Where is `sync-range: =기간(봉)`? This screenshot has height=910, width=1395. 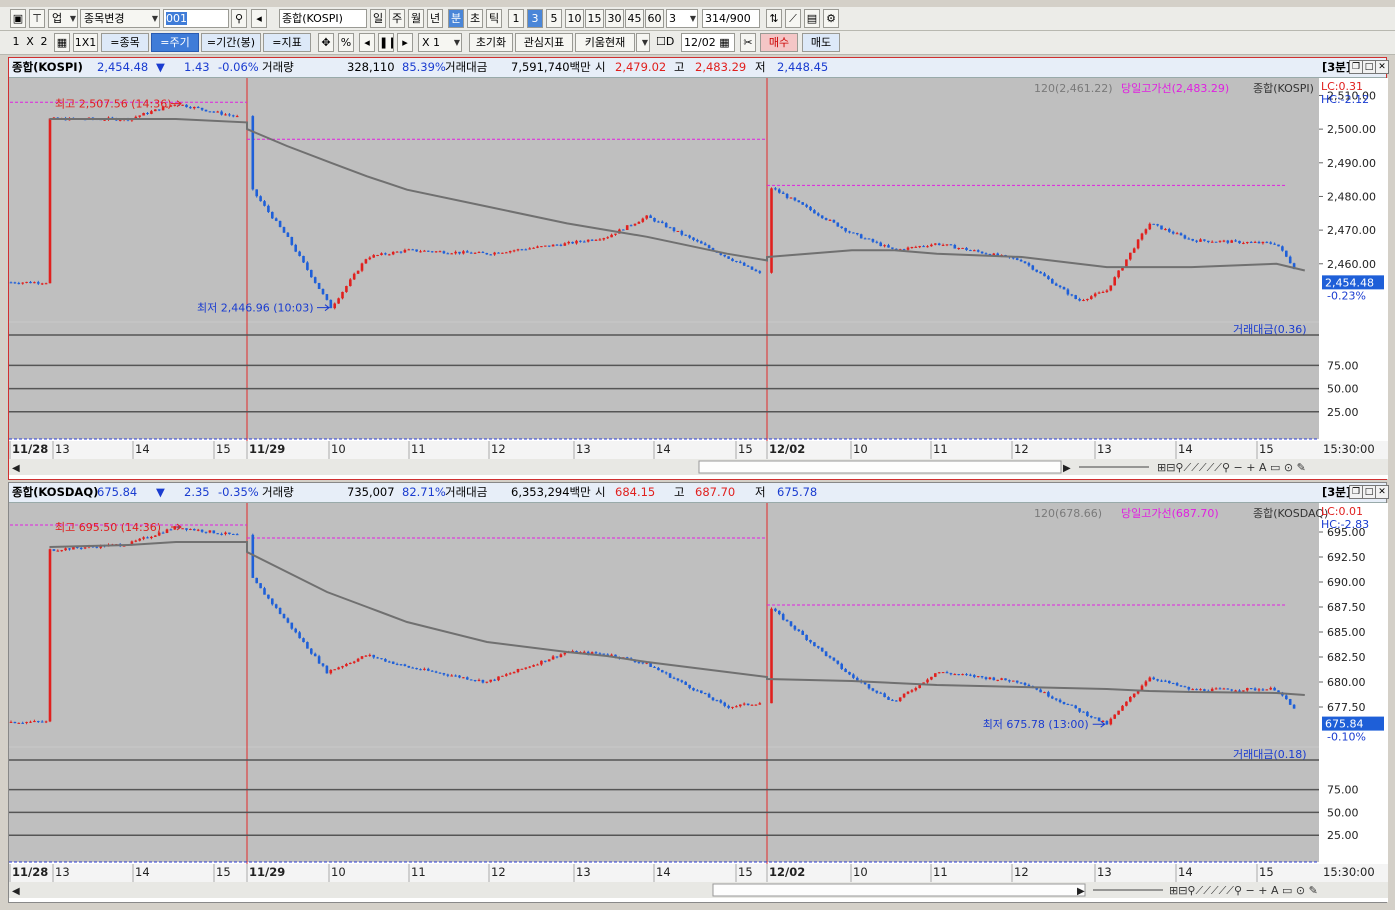
sync-range: =기간(봉) is located at coordinates (231, 42).